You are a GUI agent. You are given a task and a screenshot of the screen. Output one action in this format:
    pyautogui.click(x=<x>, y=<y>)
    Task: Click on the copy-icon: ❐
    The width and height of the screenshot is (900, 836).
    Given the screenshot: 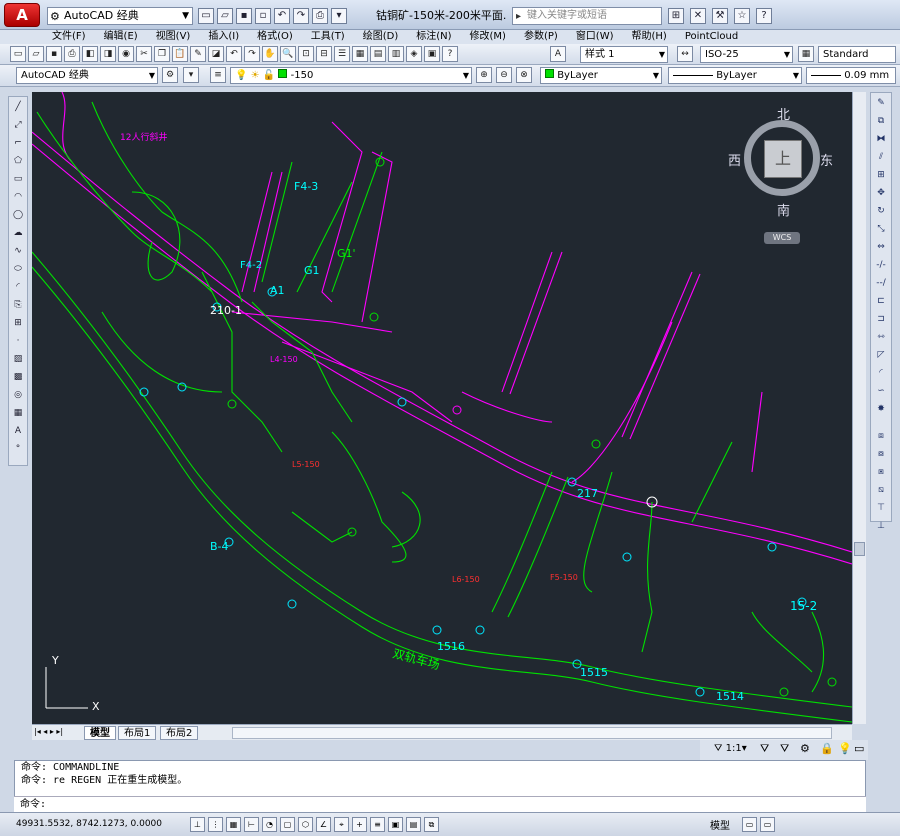 What is the action you would take?
    pyautogui.click(x=162, y=54)
    